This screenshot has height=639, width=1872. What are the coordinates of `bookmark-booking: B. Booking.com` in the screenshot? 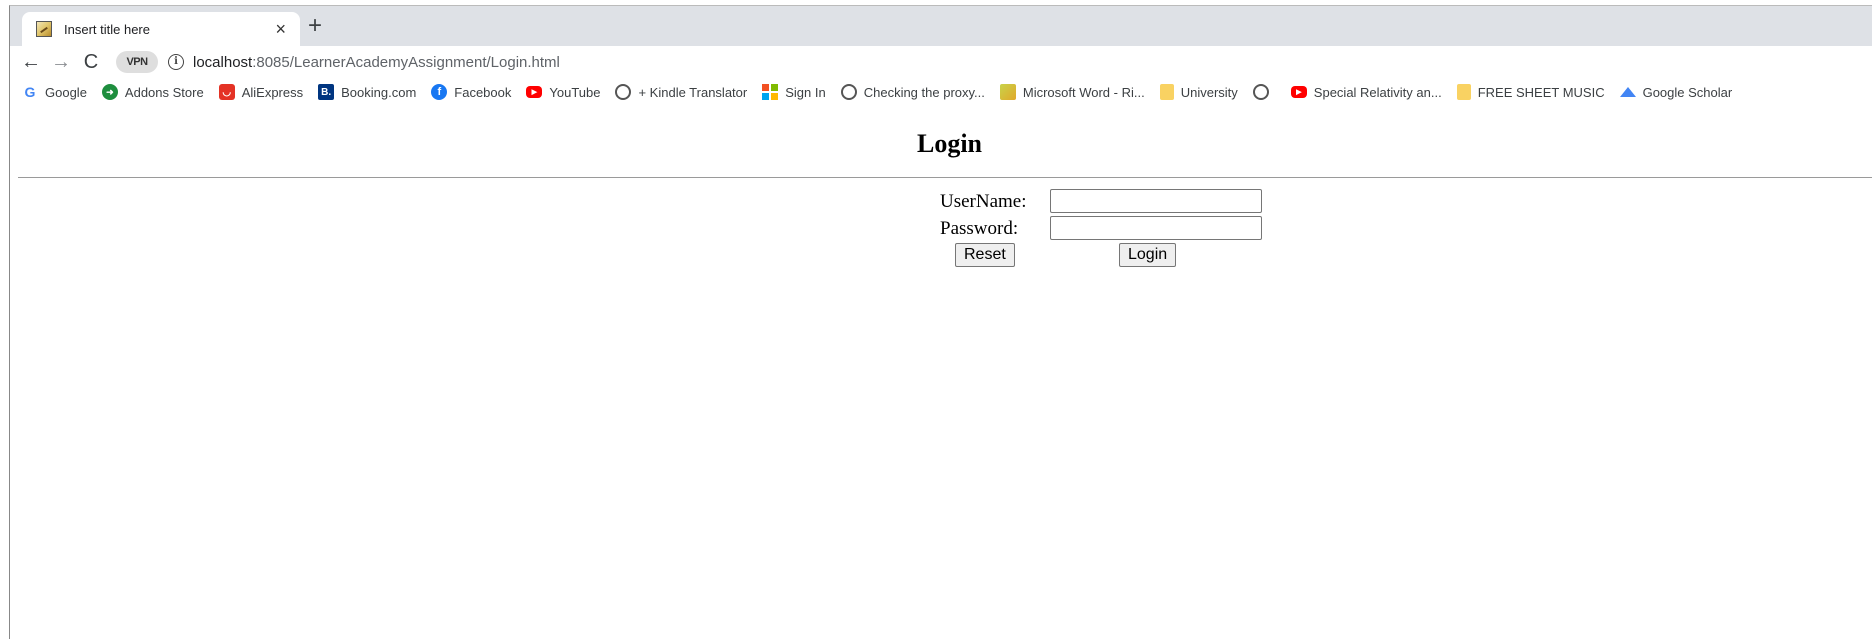 It's located at (367, 92).